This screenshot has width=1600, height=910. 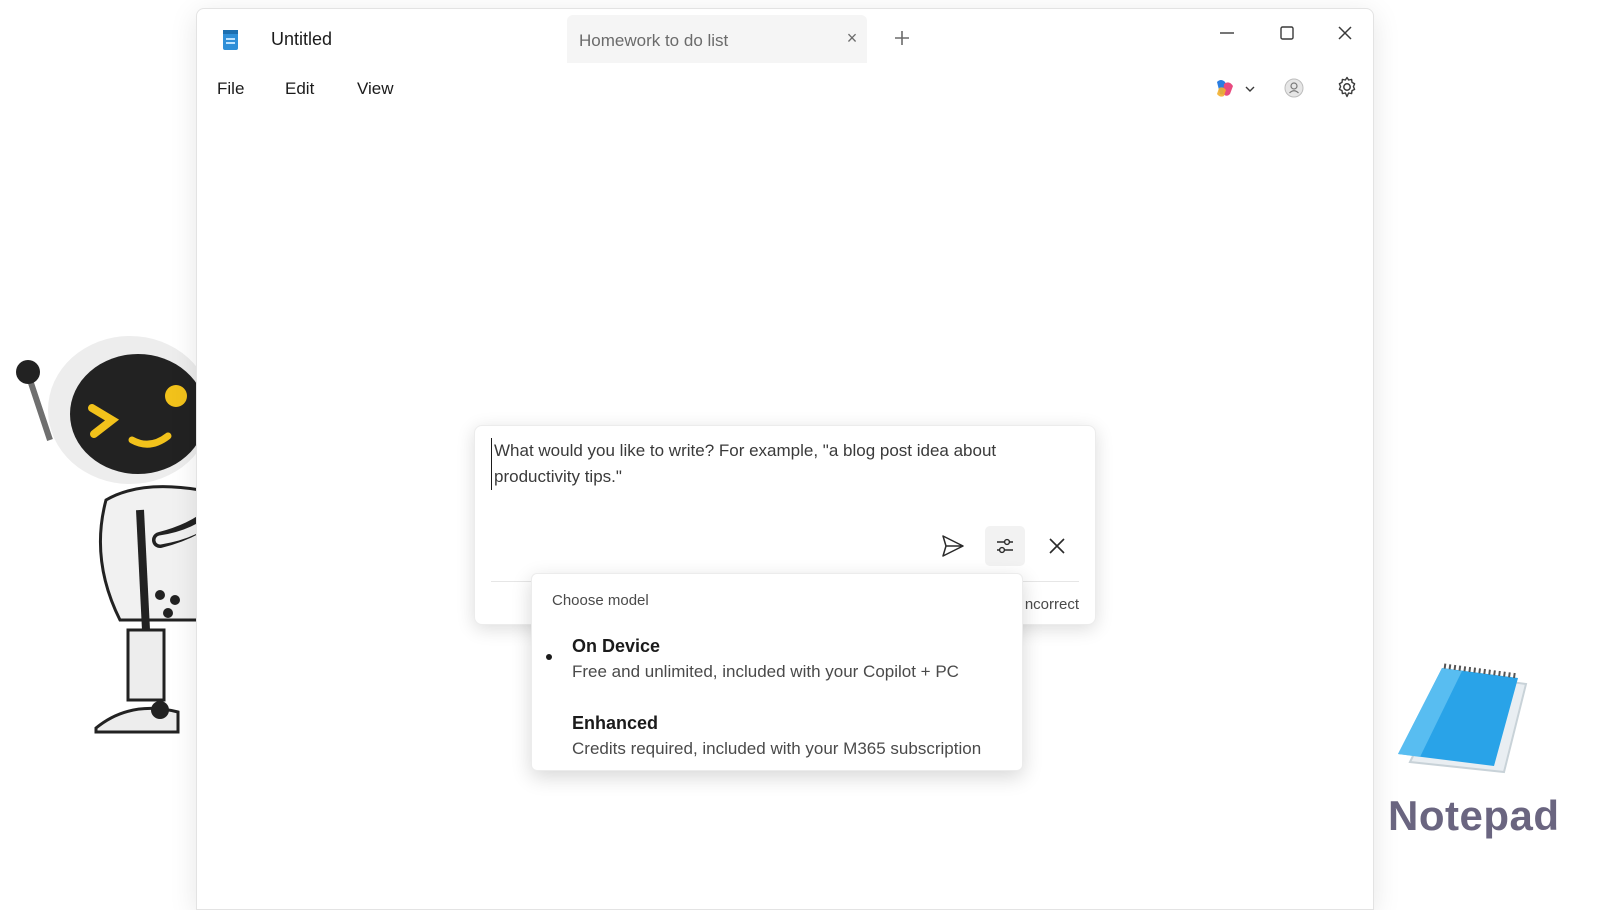 I want to click on title-bar: Untitled Homework to do list ×, so click(x=785, y=37).